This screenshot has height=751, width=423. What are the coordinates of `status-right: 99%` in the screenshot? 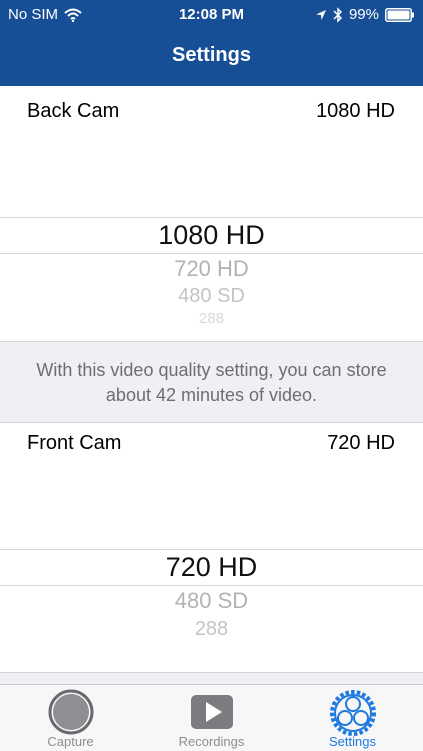 It's located at (365, 14).